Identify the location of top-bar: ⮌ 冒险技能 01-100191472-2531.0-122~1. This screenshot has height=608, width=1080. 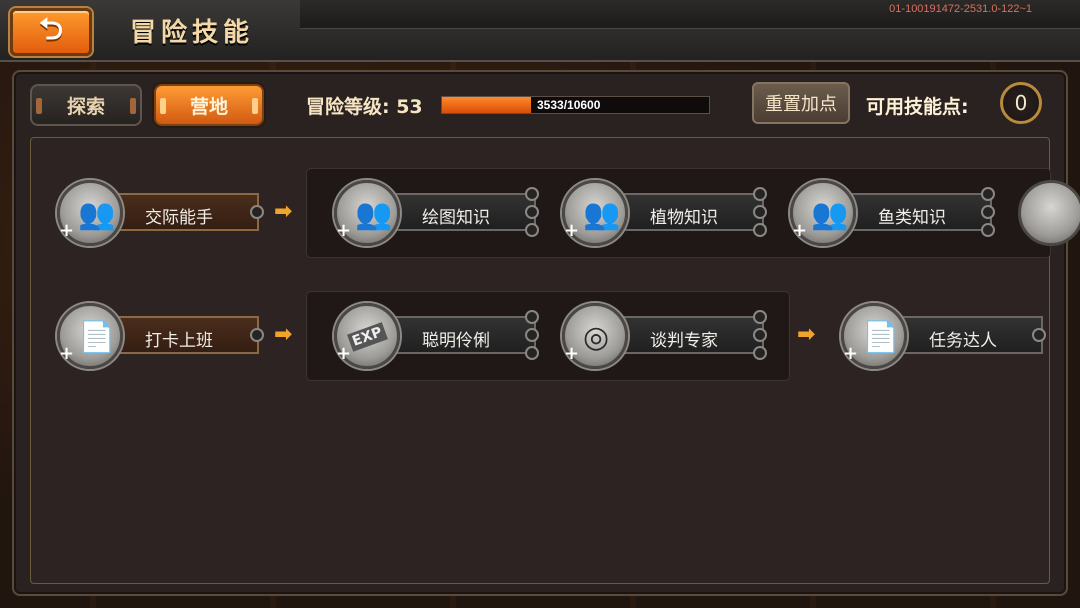
(540, 31).